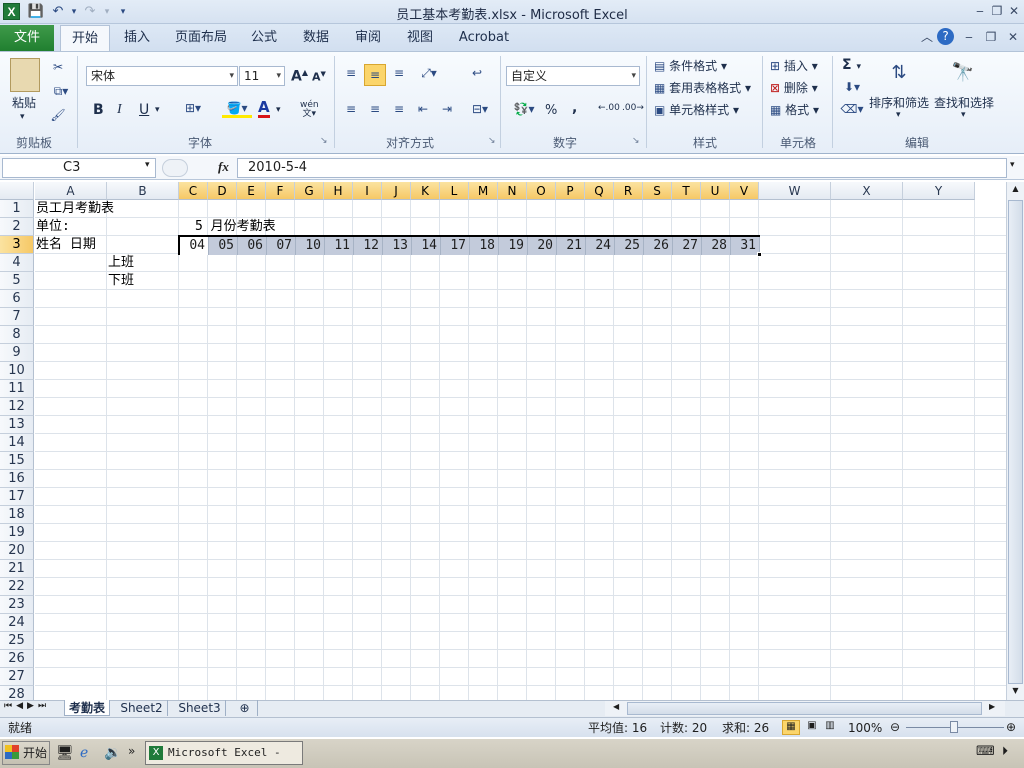 This screenshot has height=768, width=1024. What do you see at coordinates (17, 677) in the screenshot?
I see `row-header-27: 27` at bounding box center [17, 677].